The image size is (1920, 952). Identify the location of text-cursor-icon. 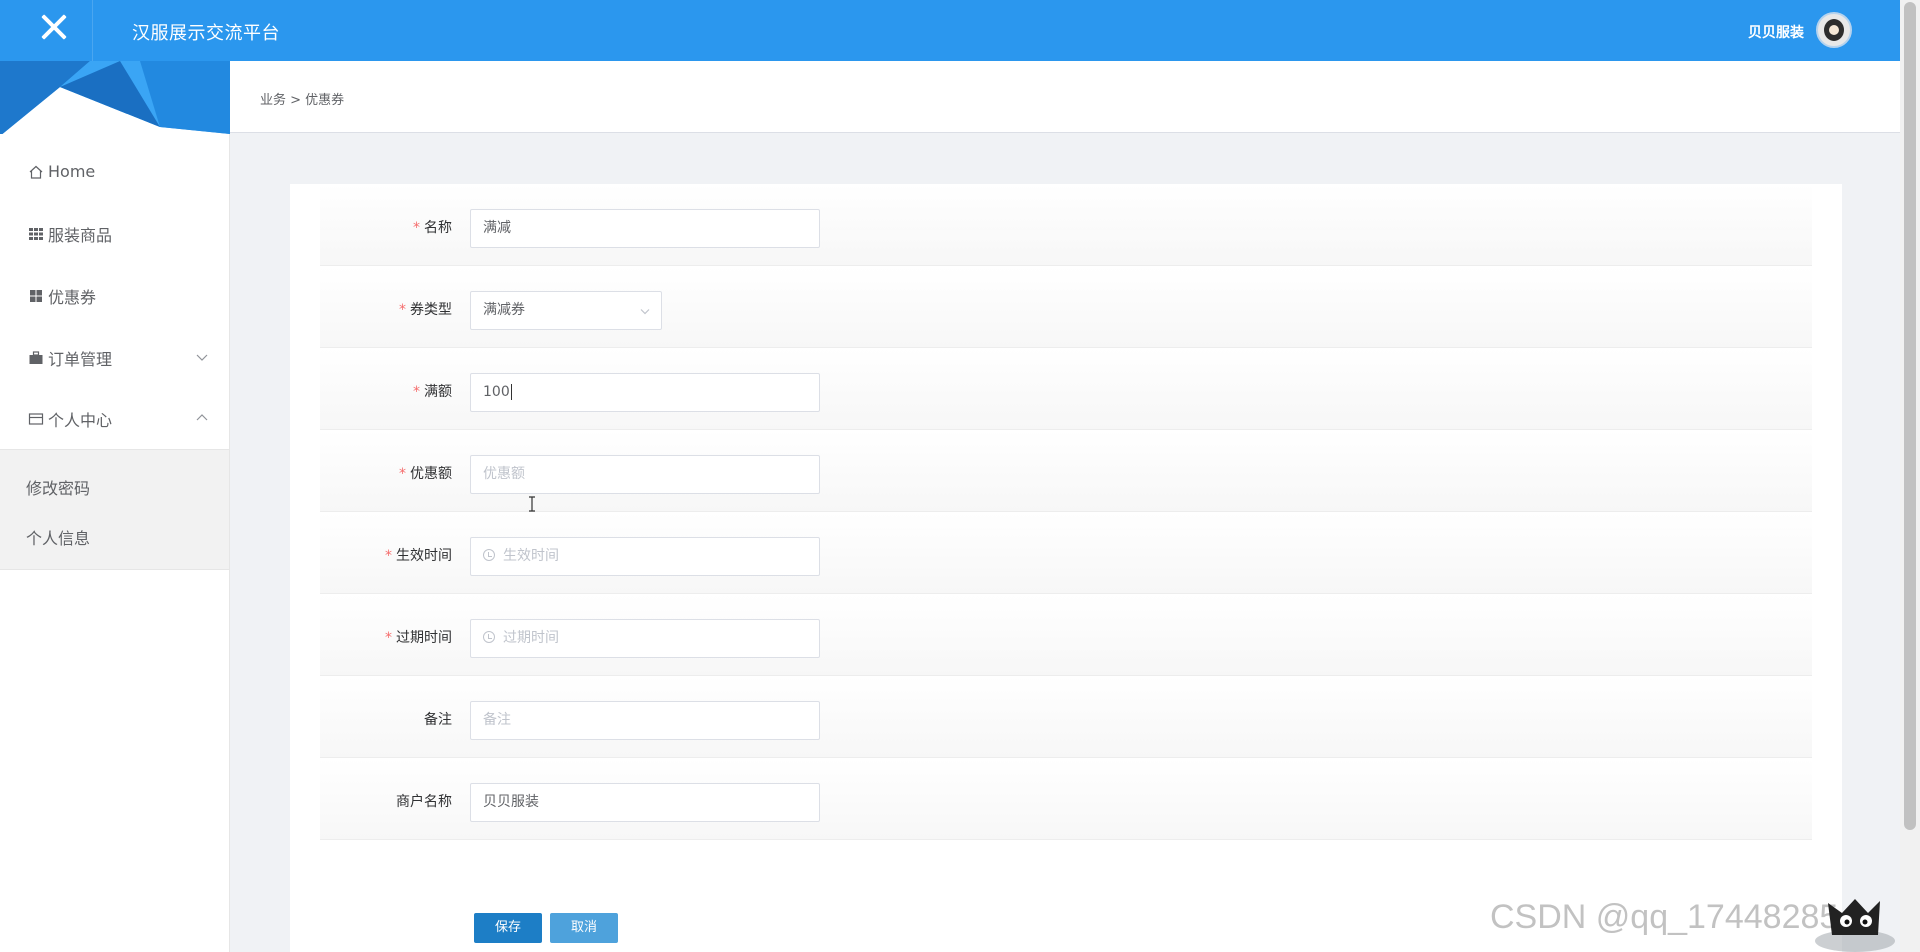
(532, 504).